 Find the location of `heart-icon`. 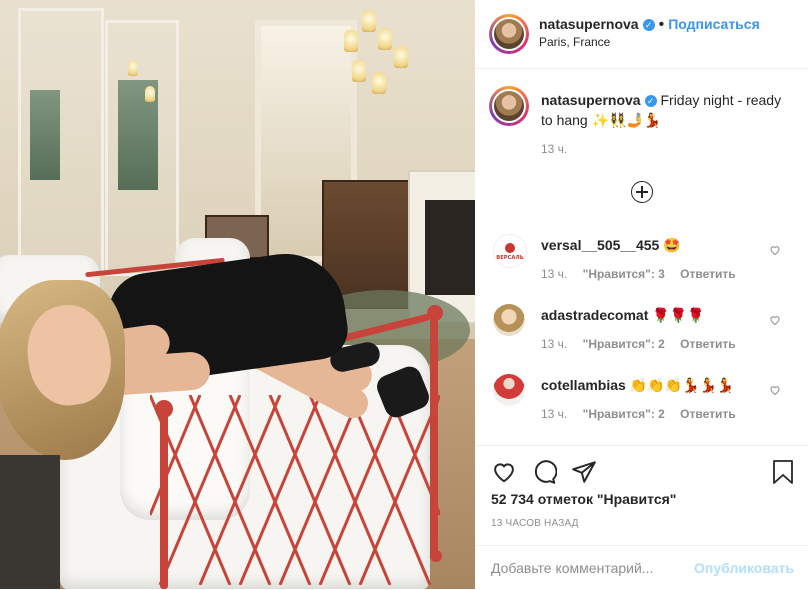

heart-icon is located at coordinates (504, 472).